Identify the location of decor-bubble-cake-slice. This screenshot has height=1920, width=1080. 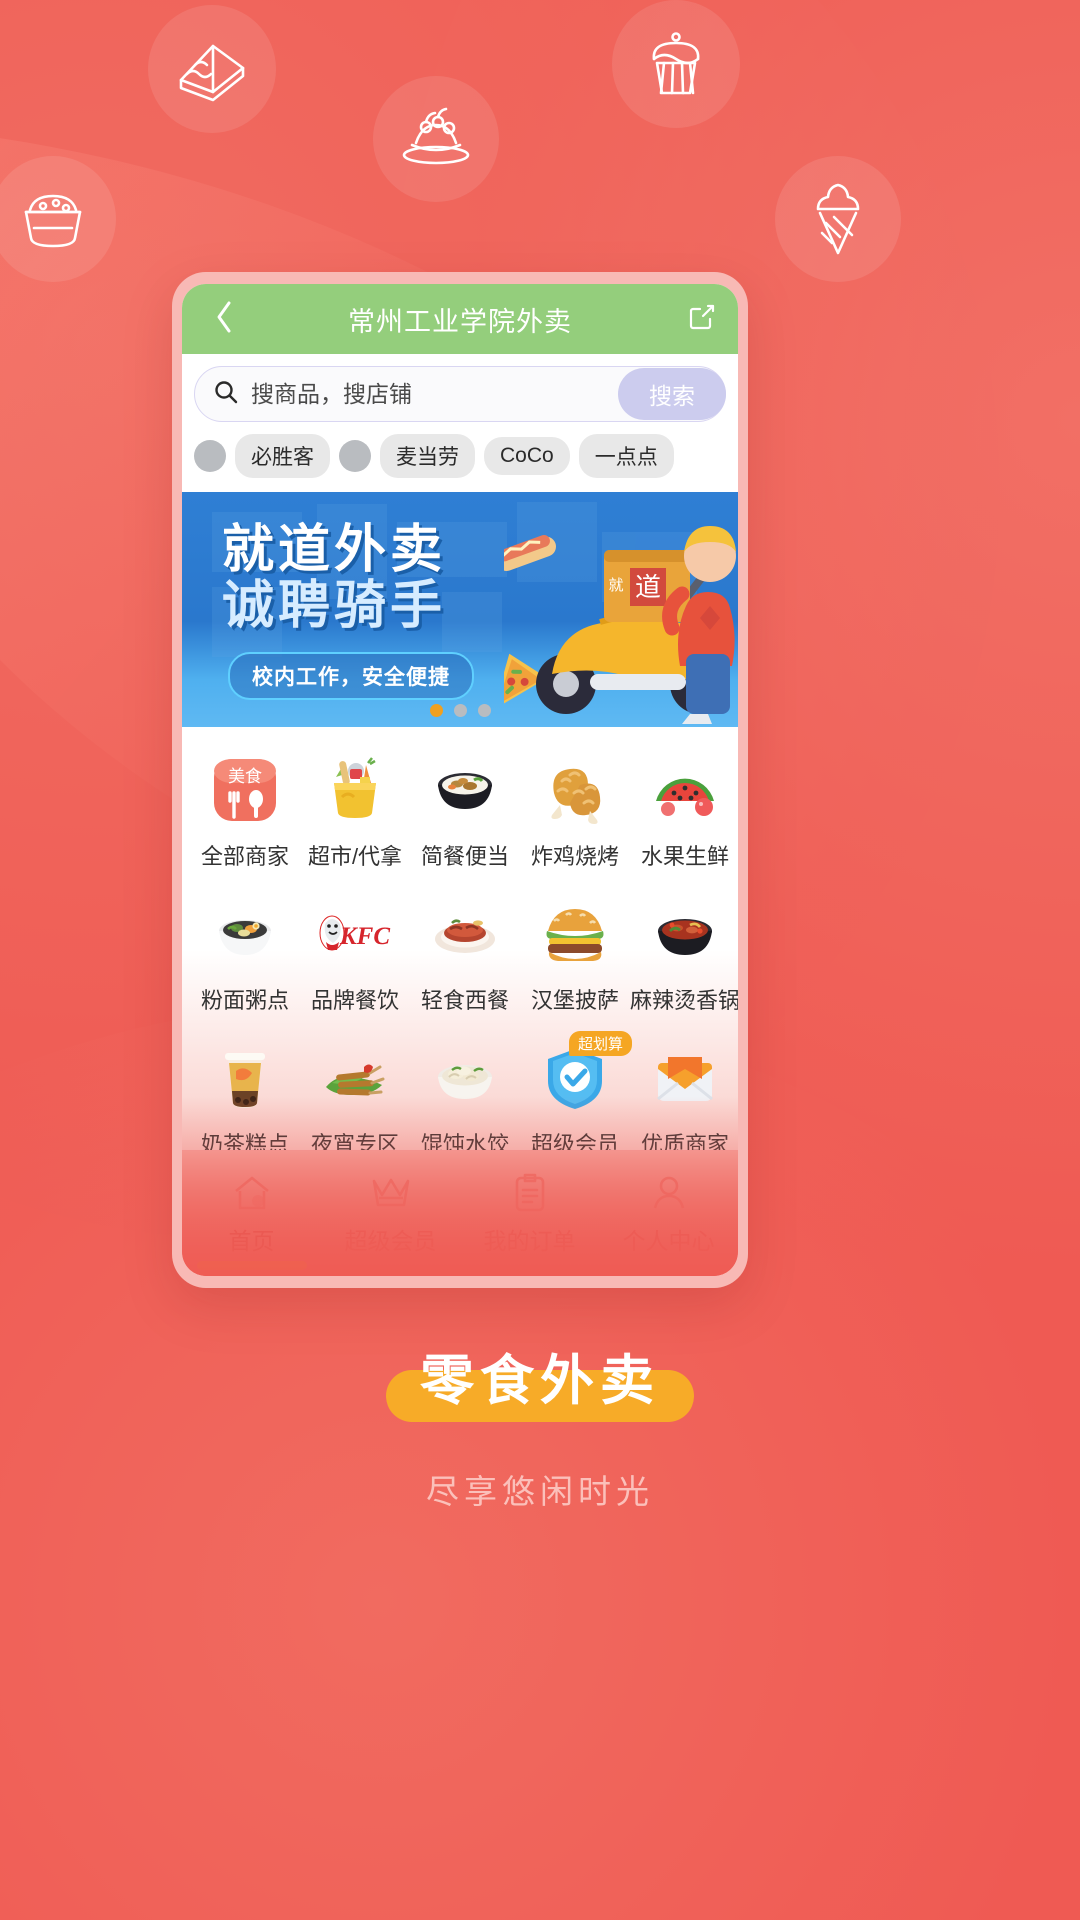
(212, 69).